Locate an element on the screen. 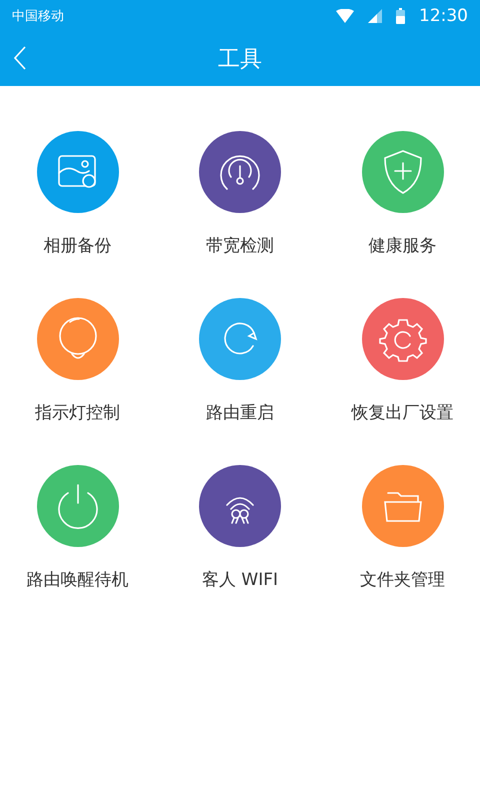  bulb-tool-icon is located at coordinates (77, 339).